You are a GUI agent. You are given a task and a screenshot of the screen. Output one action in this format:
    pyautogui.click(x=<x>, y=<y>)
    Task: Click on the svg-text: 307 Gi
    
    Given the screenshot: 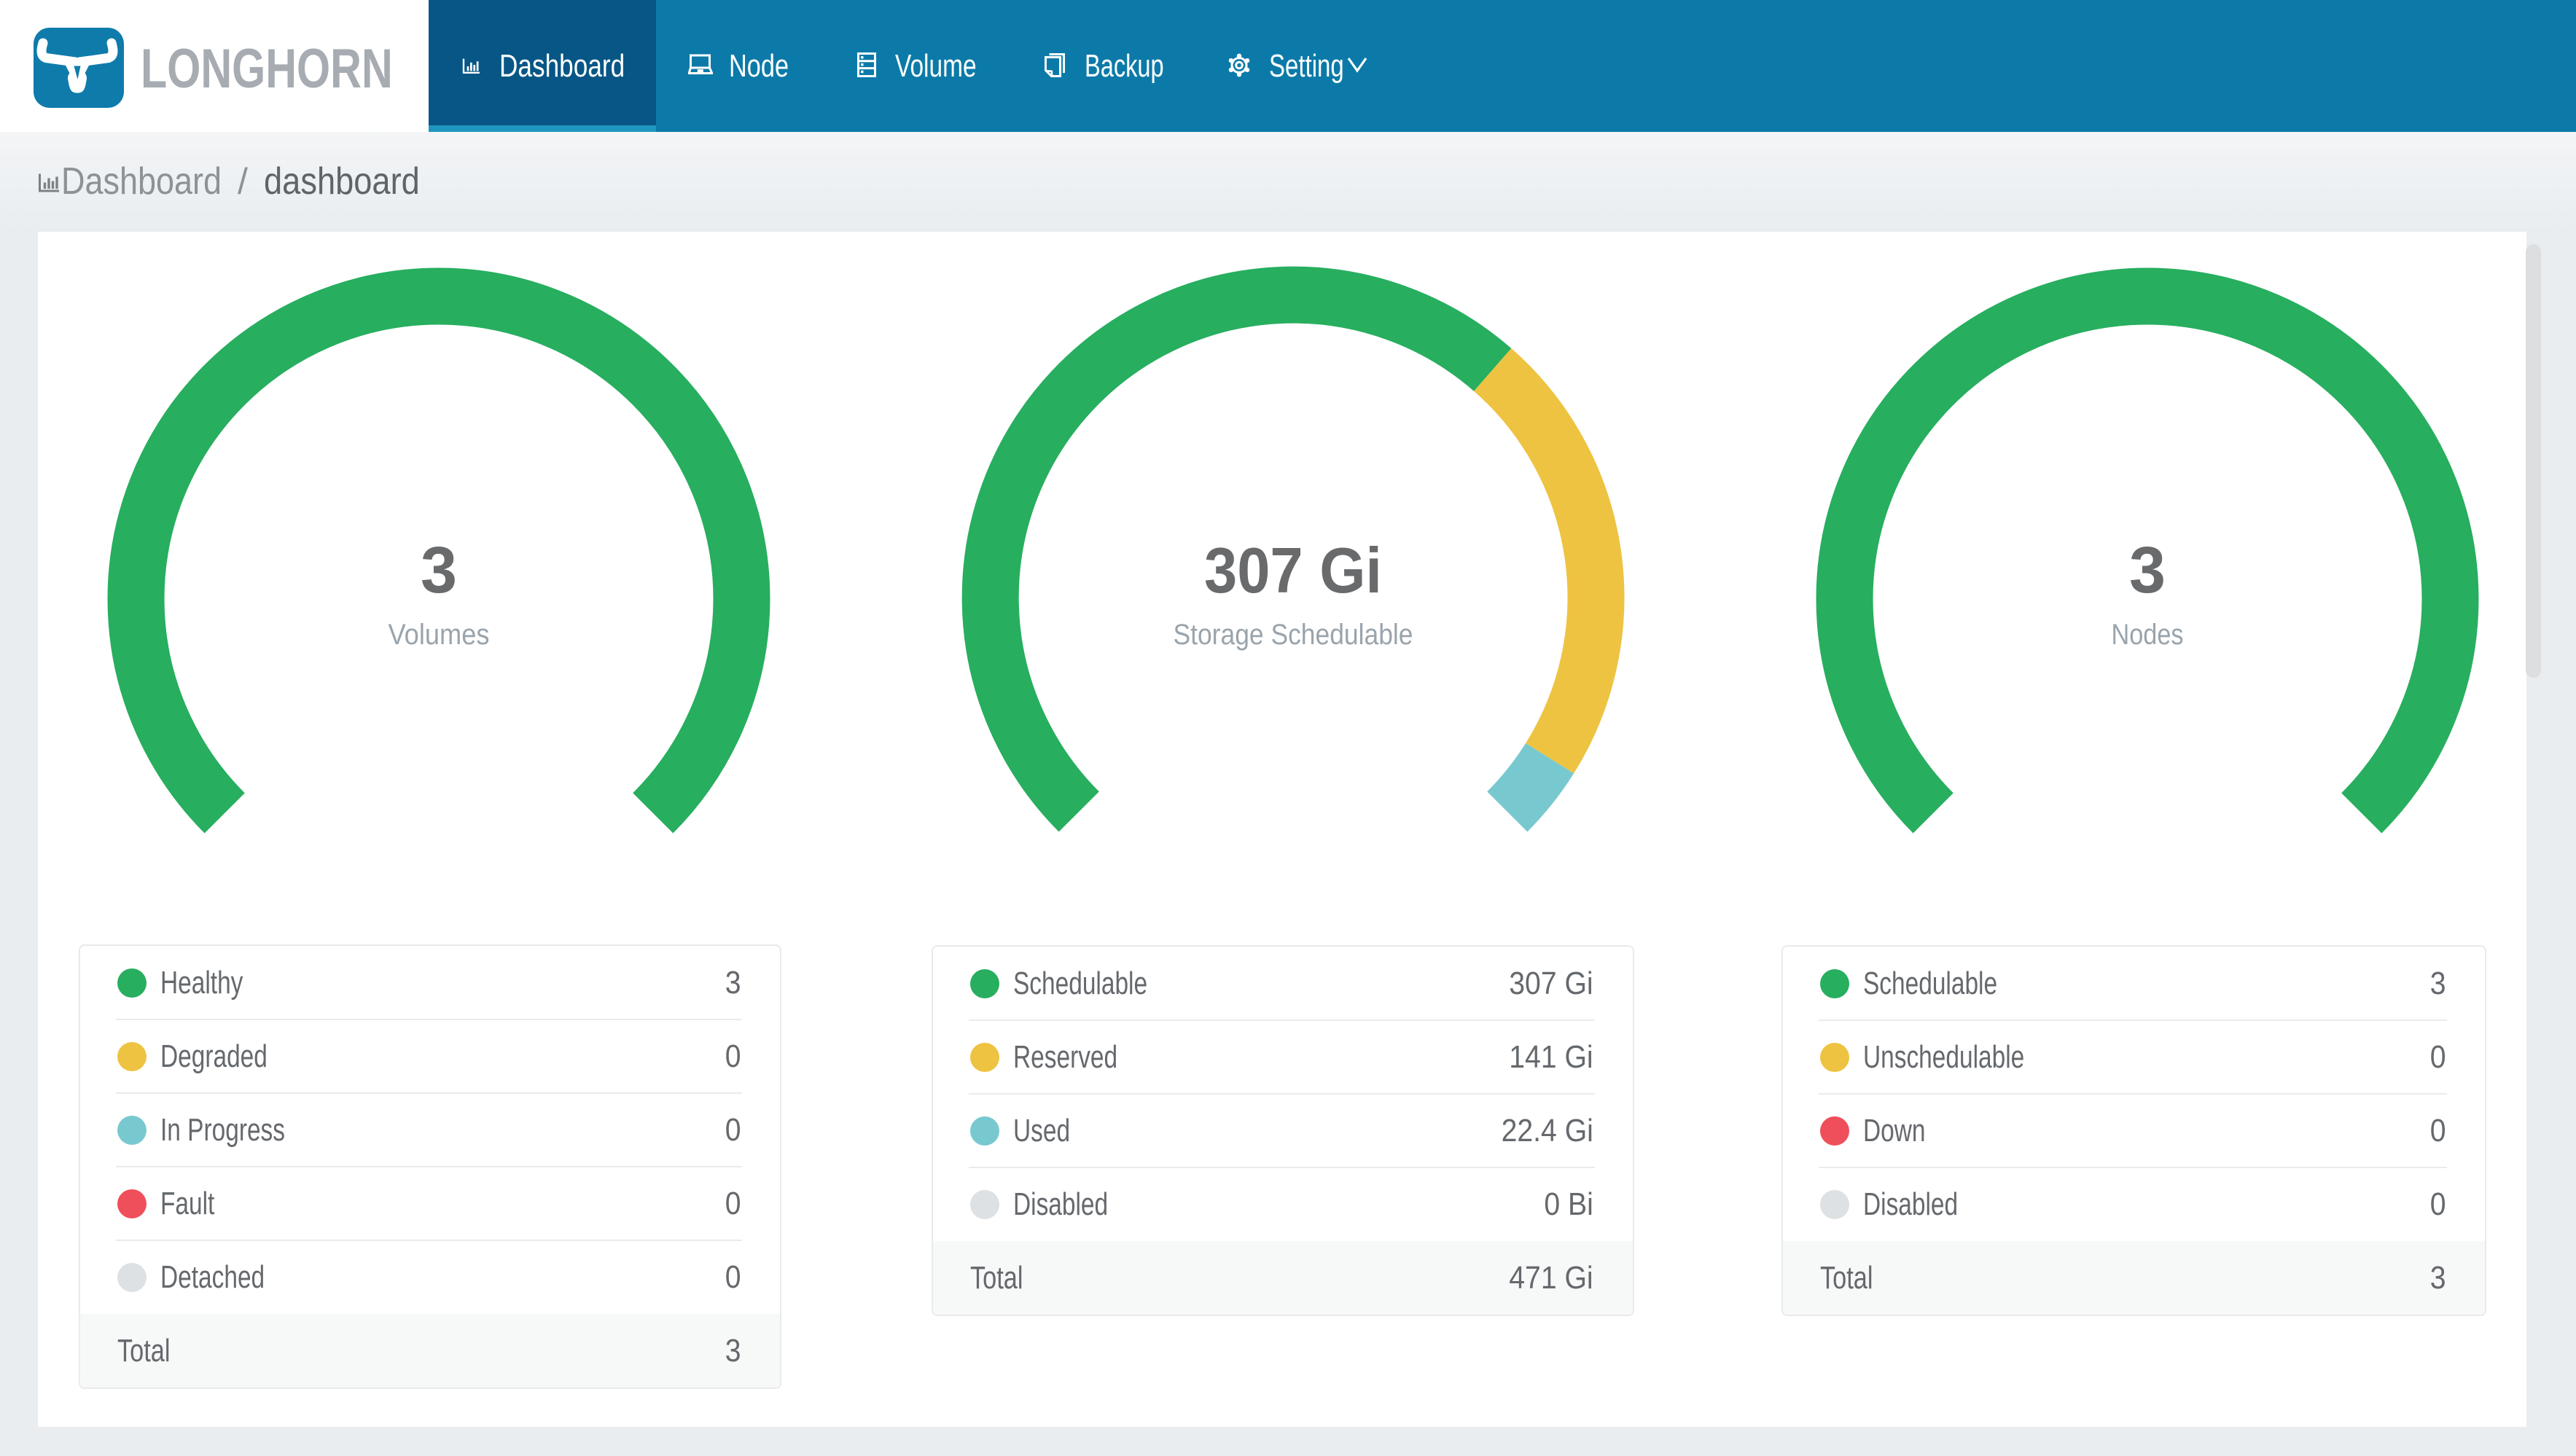 What is the action you would take?
    pyautogui.click(x=1293, y=570)
    